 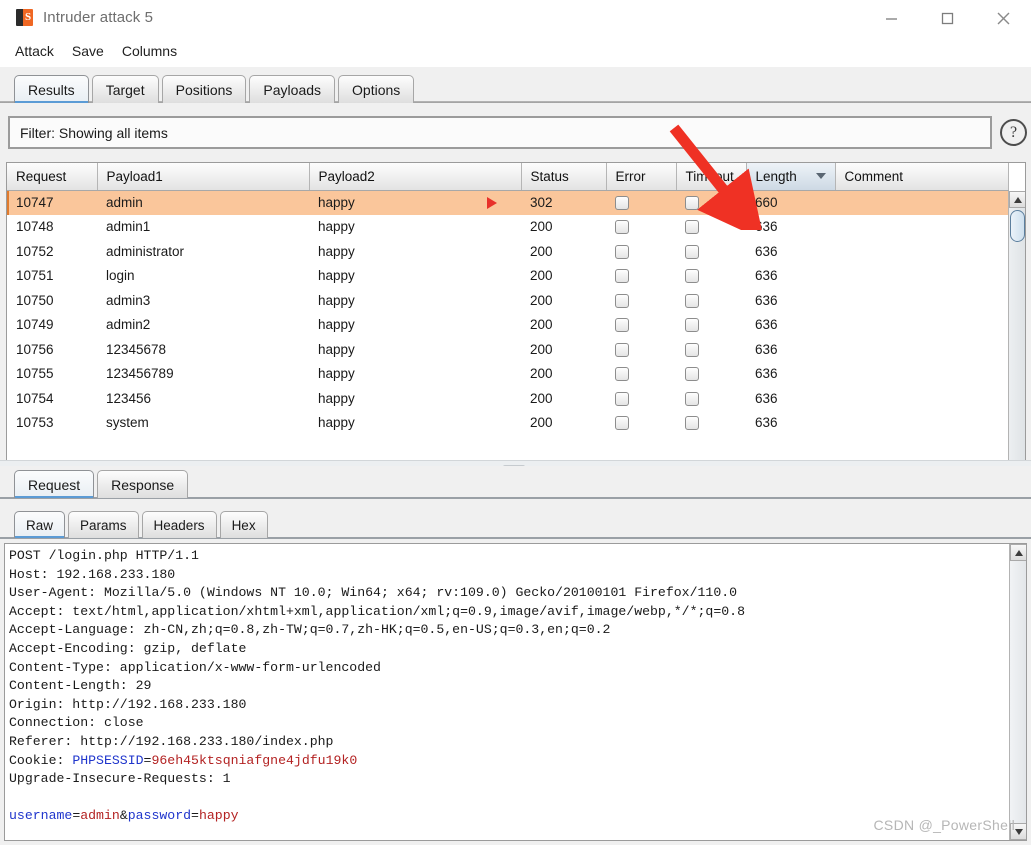 What do you see at coordinates (507, 349) in the screenshot?
I see `table-row: 10756 12345678 happy 200 636` at bounding box center [507, 349].